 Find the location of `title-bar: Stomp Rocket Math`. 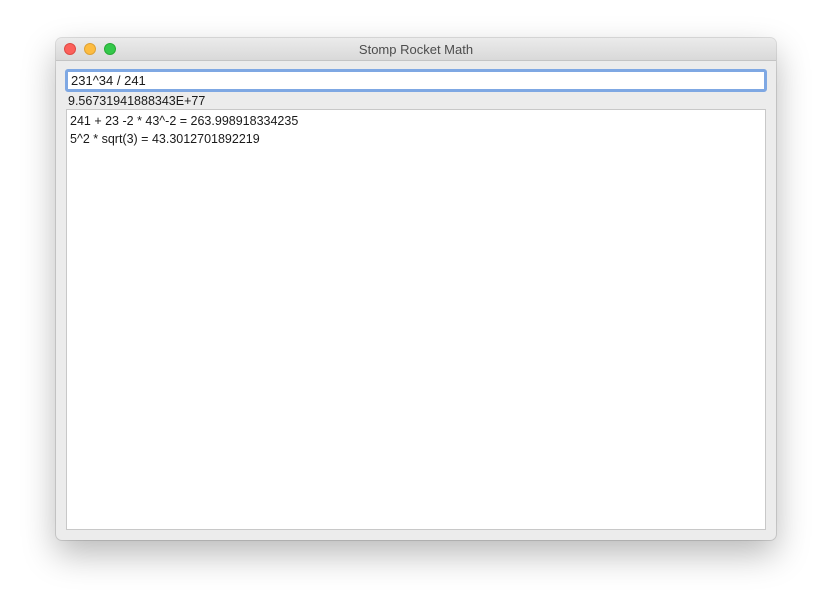

title-bar: Stomp Rocket Math is located at coordinates (416, 49).